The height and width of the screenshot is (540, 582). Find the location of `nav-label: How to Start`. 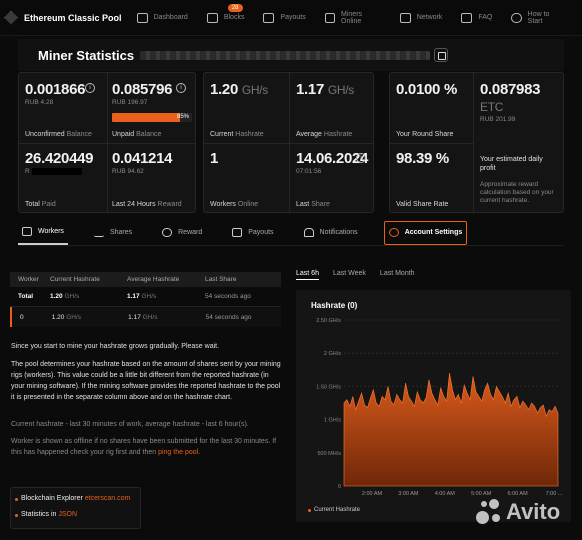

nav-label: How to Start is located at coordinates (538, 17).